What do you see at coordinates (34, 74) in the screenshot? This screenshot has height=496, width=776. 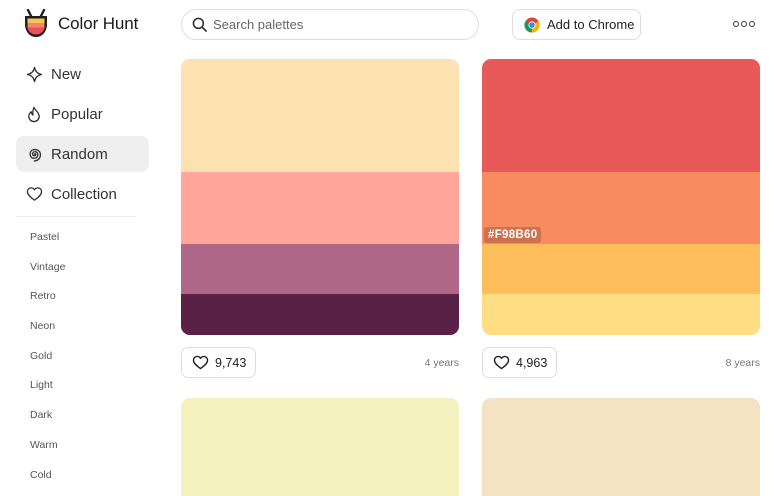 I see `sparkle-icon` at bounding box center [34, 74].